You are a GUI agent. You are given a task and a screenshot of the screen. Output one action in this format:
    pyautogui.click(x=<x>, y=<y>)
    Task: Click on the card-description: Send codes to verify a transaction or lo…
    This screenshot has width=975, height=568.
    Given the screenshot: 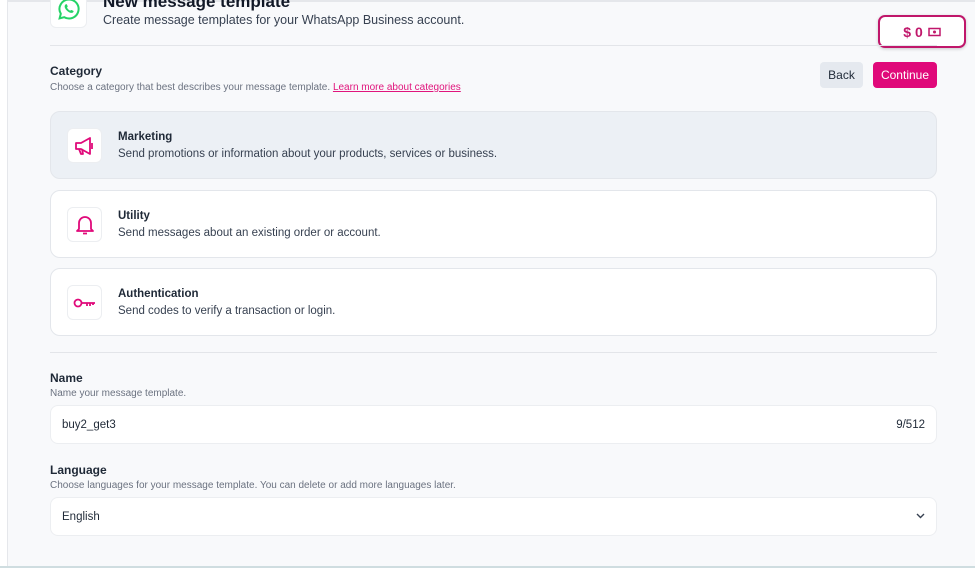 What is the action you would take?
    pyautogui.click(x=227, y=311)
    